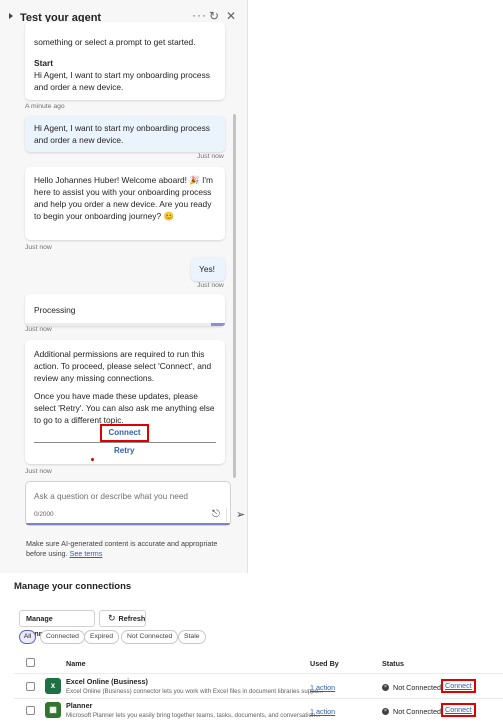  I want to click on card-divider, so click(125, 442).